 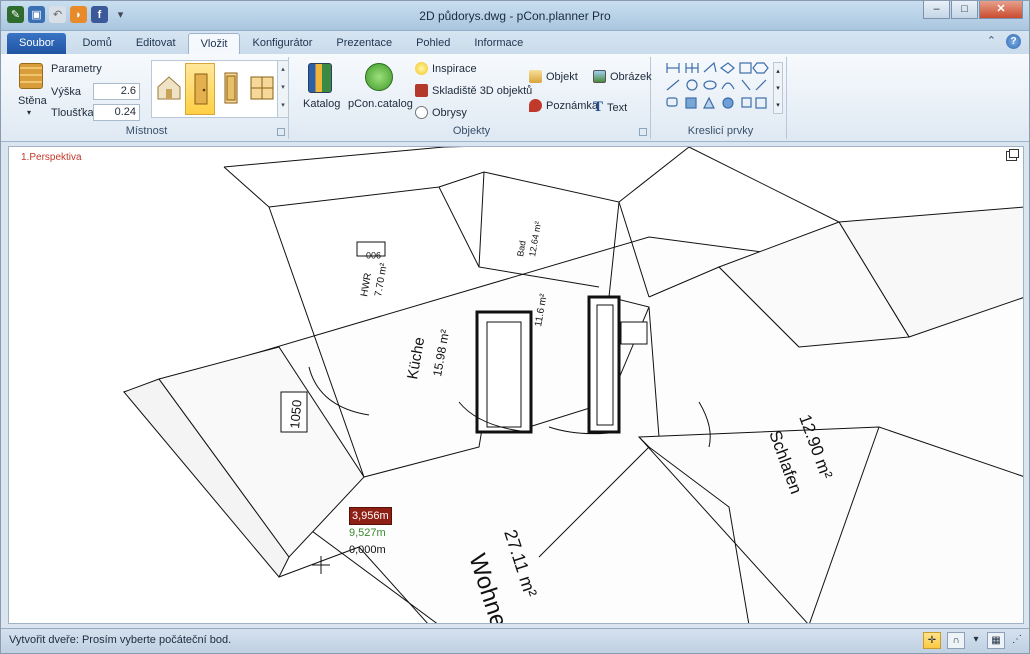 What do you see at coordinates (728, 86) in the screenshot?
I see `arc-icon` at bounding box center [728, 86].